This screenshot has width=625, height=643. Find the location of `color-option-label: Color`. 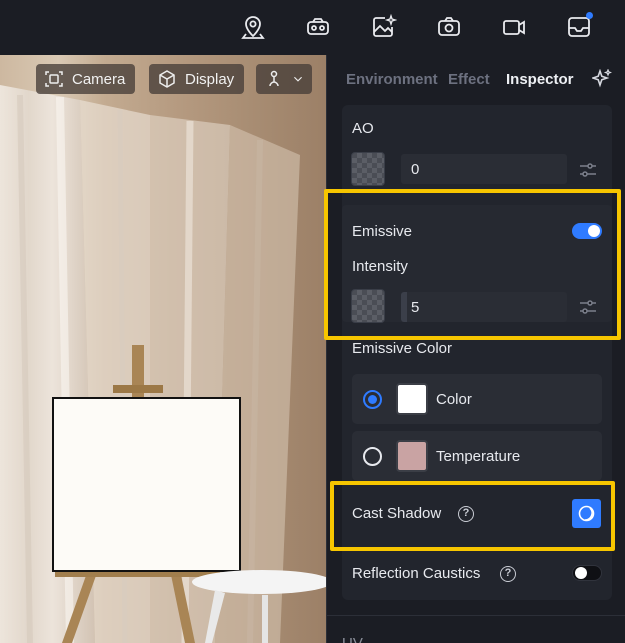

color-option-label: Color is located at coordinates (454, 399).